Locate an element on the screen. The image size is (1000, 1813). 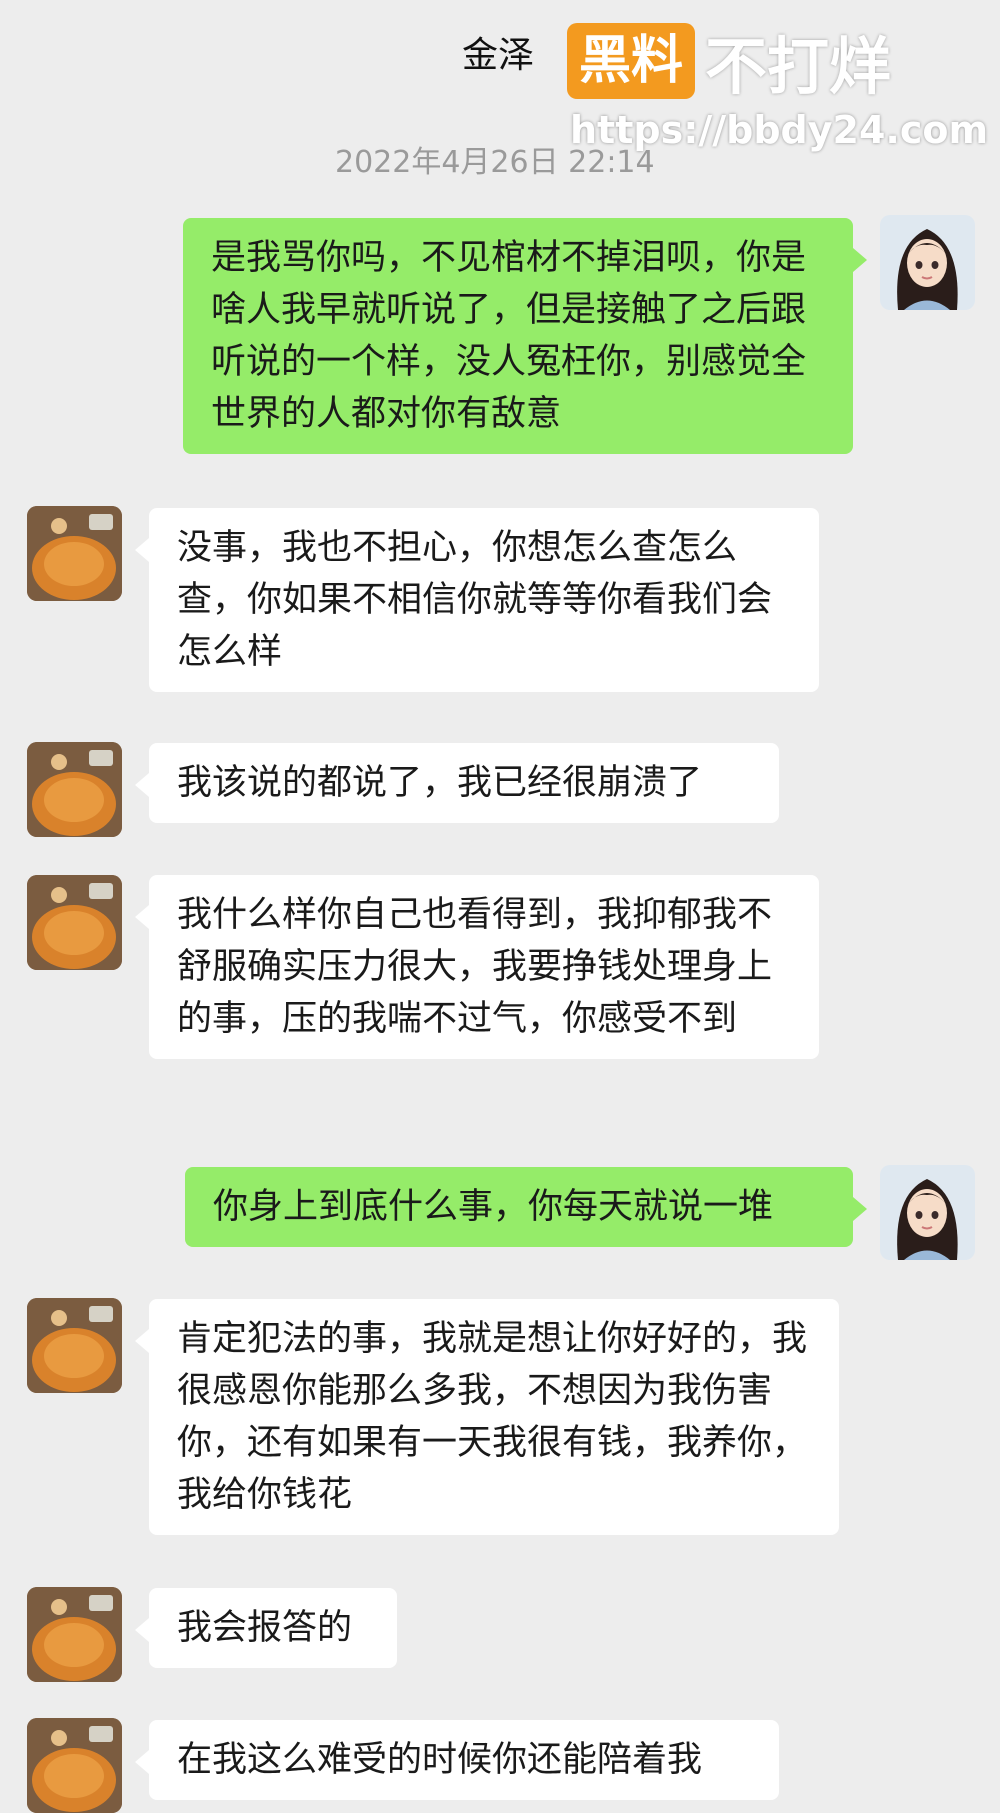
message-text: 我该说的都说了，我已经很崩溃了 is located at coordinates (440, 783).